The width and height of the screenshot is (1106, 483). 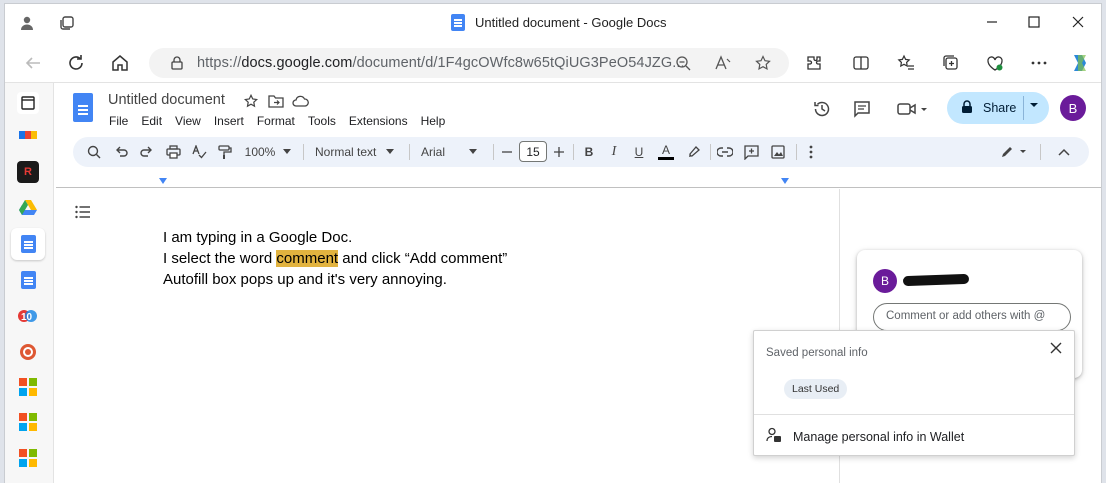 I want to click on favorite-star-icon, so click(x=763, y=63).